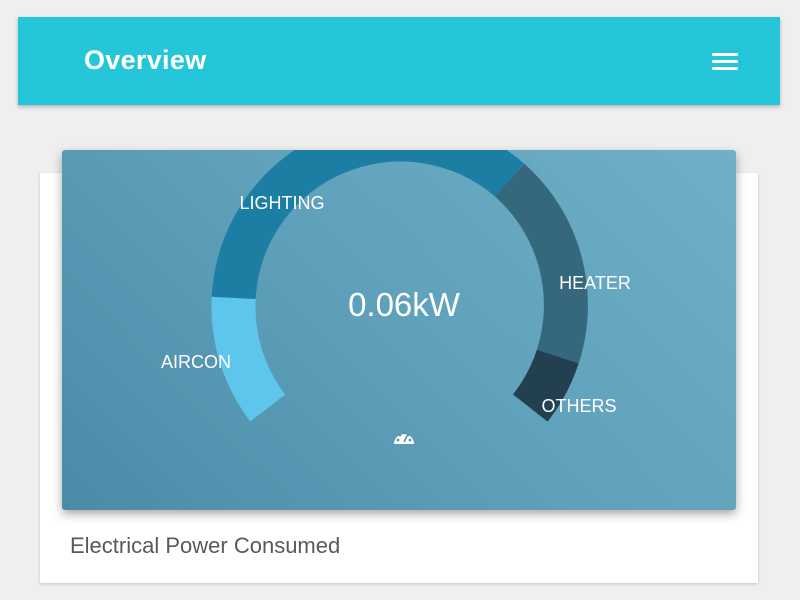 The width and height of the screenshot is (800, 600). I want to click on gauge-segment-lighting, so click(367, 225).